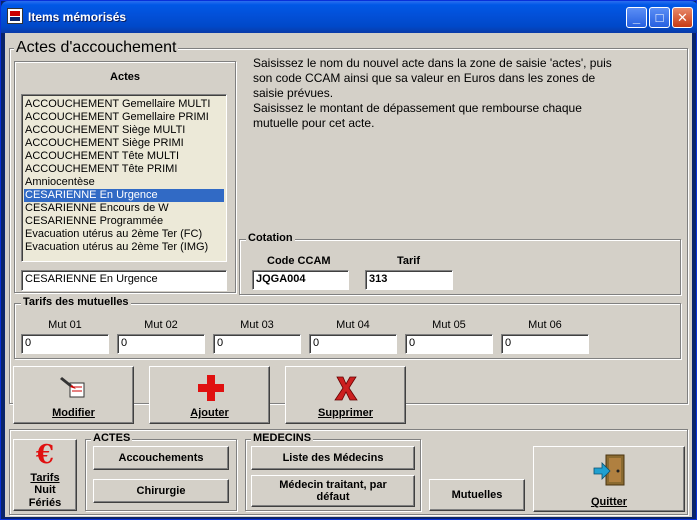 The image size is (697, 520). I want to click on tarif-label: Tarif, so click(409, 261).